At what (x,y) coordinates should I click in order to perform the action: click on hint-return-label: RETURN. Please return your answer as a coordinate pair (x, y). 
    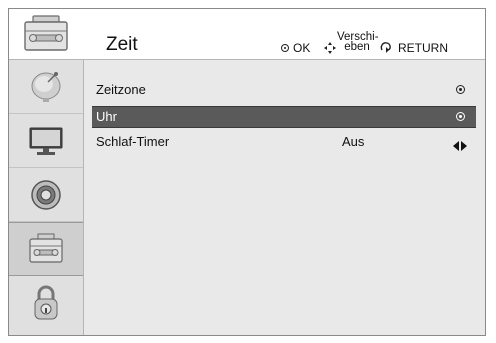
    Looking at the image, I should click on (423, 48).